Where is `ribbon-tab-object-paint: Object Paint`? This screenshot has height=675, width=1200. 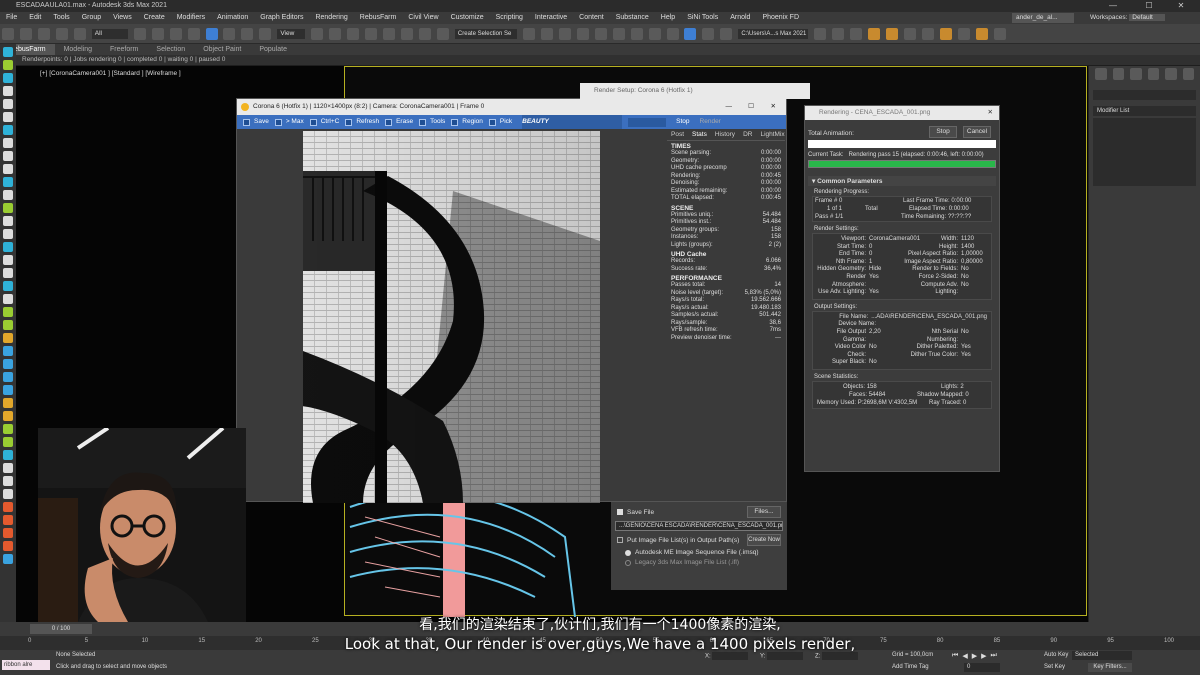 ribbon-tab-object-paint: Object Paint is located at coordinates (222, 49).